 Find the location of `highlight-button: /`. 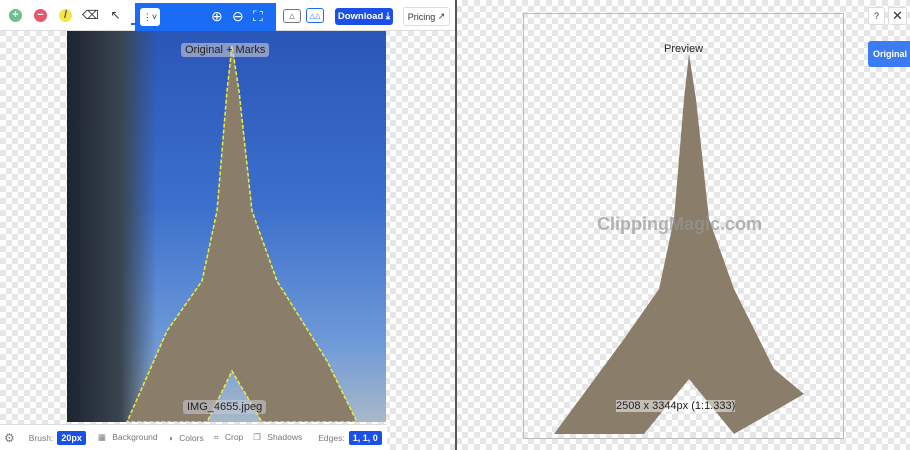

highlight-button: / is located at coordinates (65, 15).